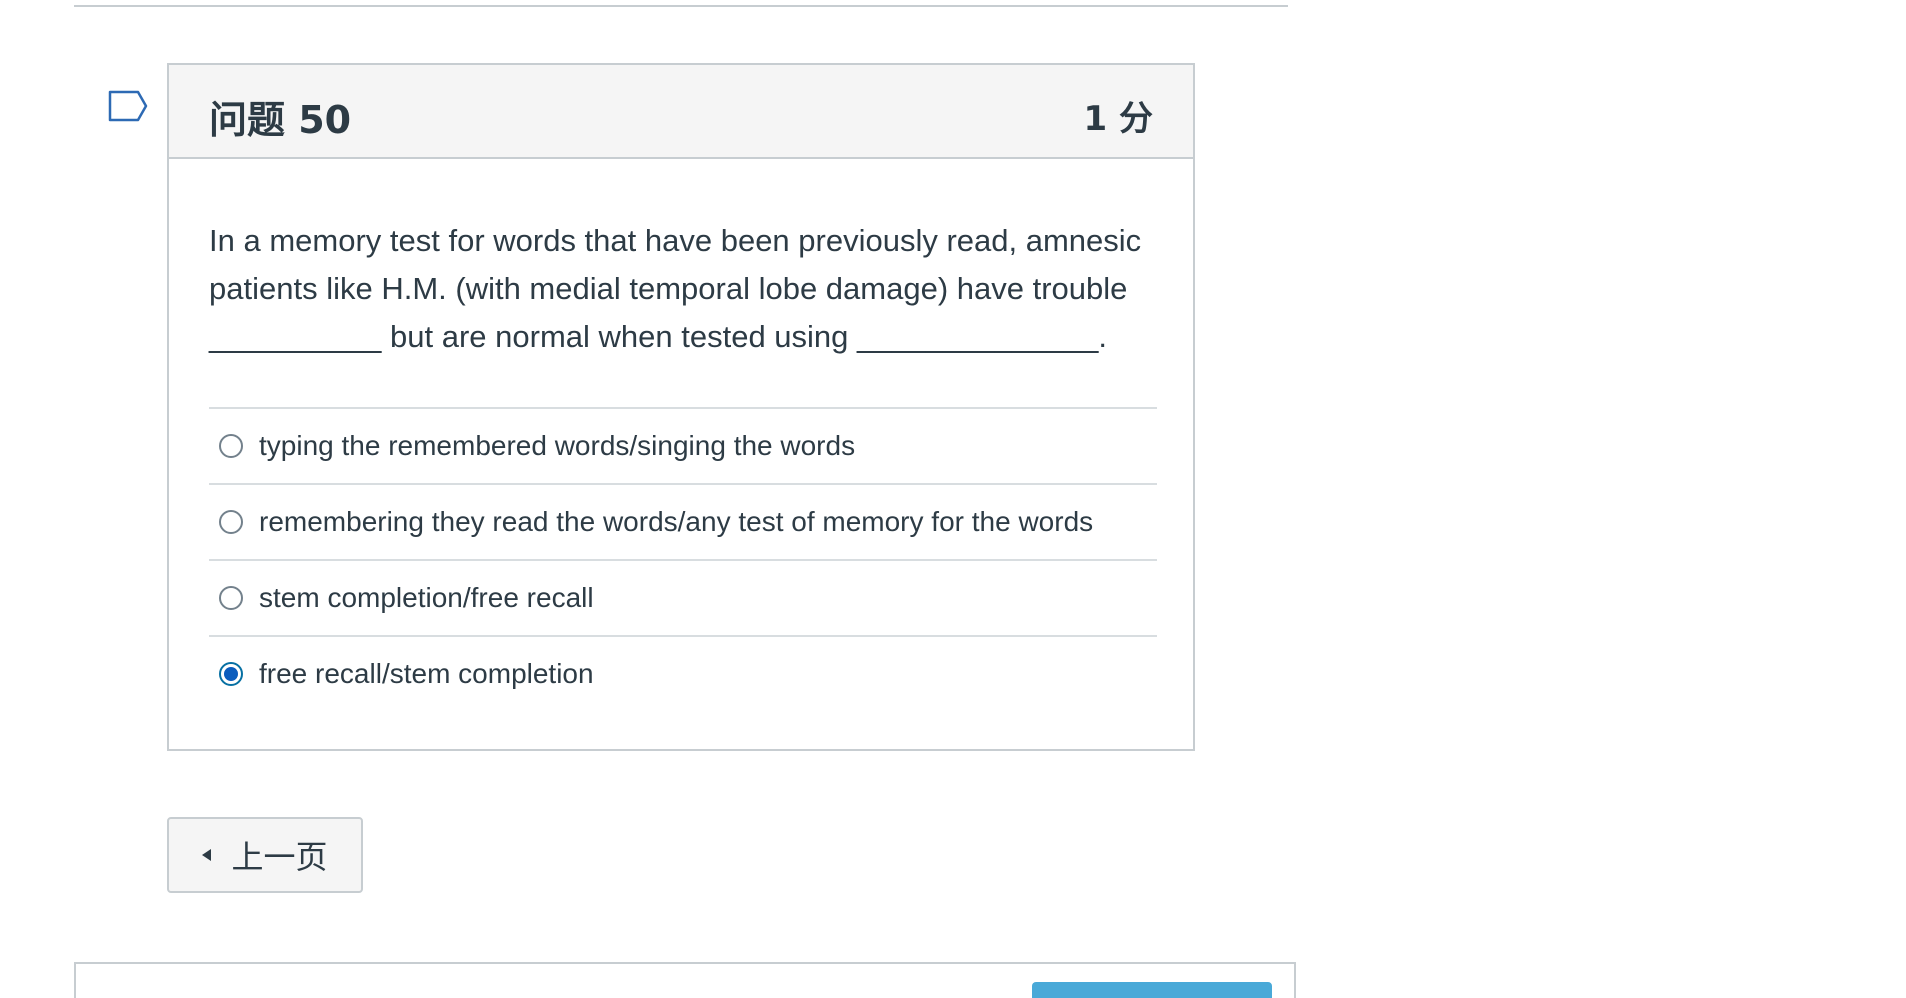 This screenshot has width=1906, height=998. I want to click on answer-option: free recall/stem completion, so click(683, 673).